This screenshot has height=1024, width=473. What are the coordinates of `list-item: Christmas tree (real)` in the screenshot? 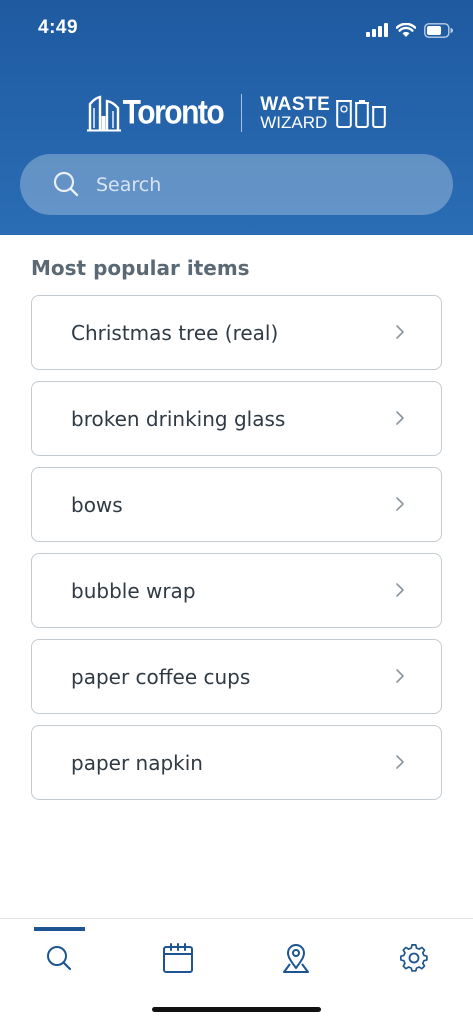 It's located at (236, 332).